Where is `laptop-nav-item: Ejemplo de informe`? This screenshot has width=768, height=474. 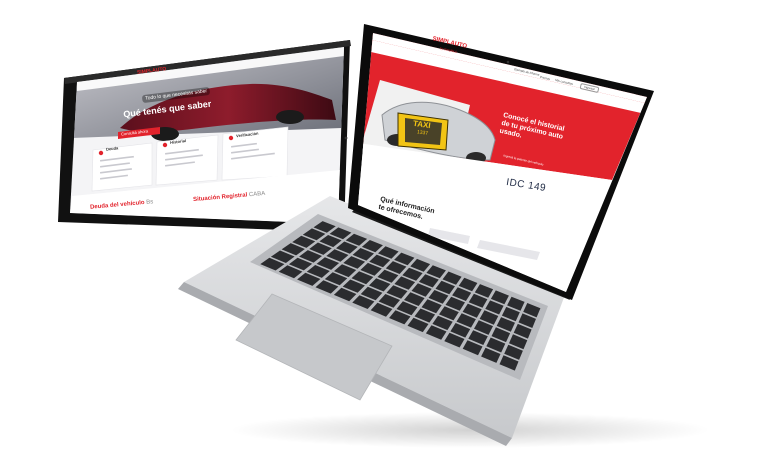 laptop-nav-item: Ejemplo de informe is located at coordinates (527, 72).